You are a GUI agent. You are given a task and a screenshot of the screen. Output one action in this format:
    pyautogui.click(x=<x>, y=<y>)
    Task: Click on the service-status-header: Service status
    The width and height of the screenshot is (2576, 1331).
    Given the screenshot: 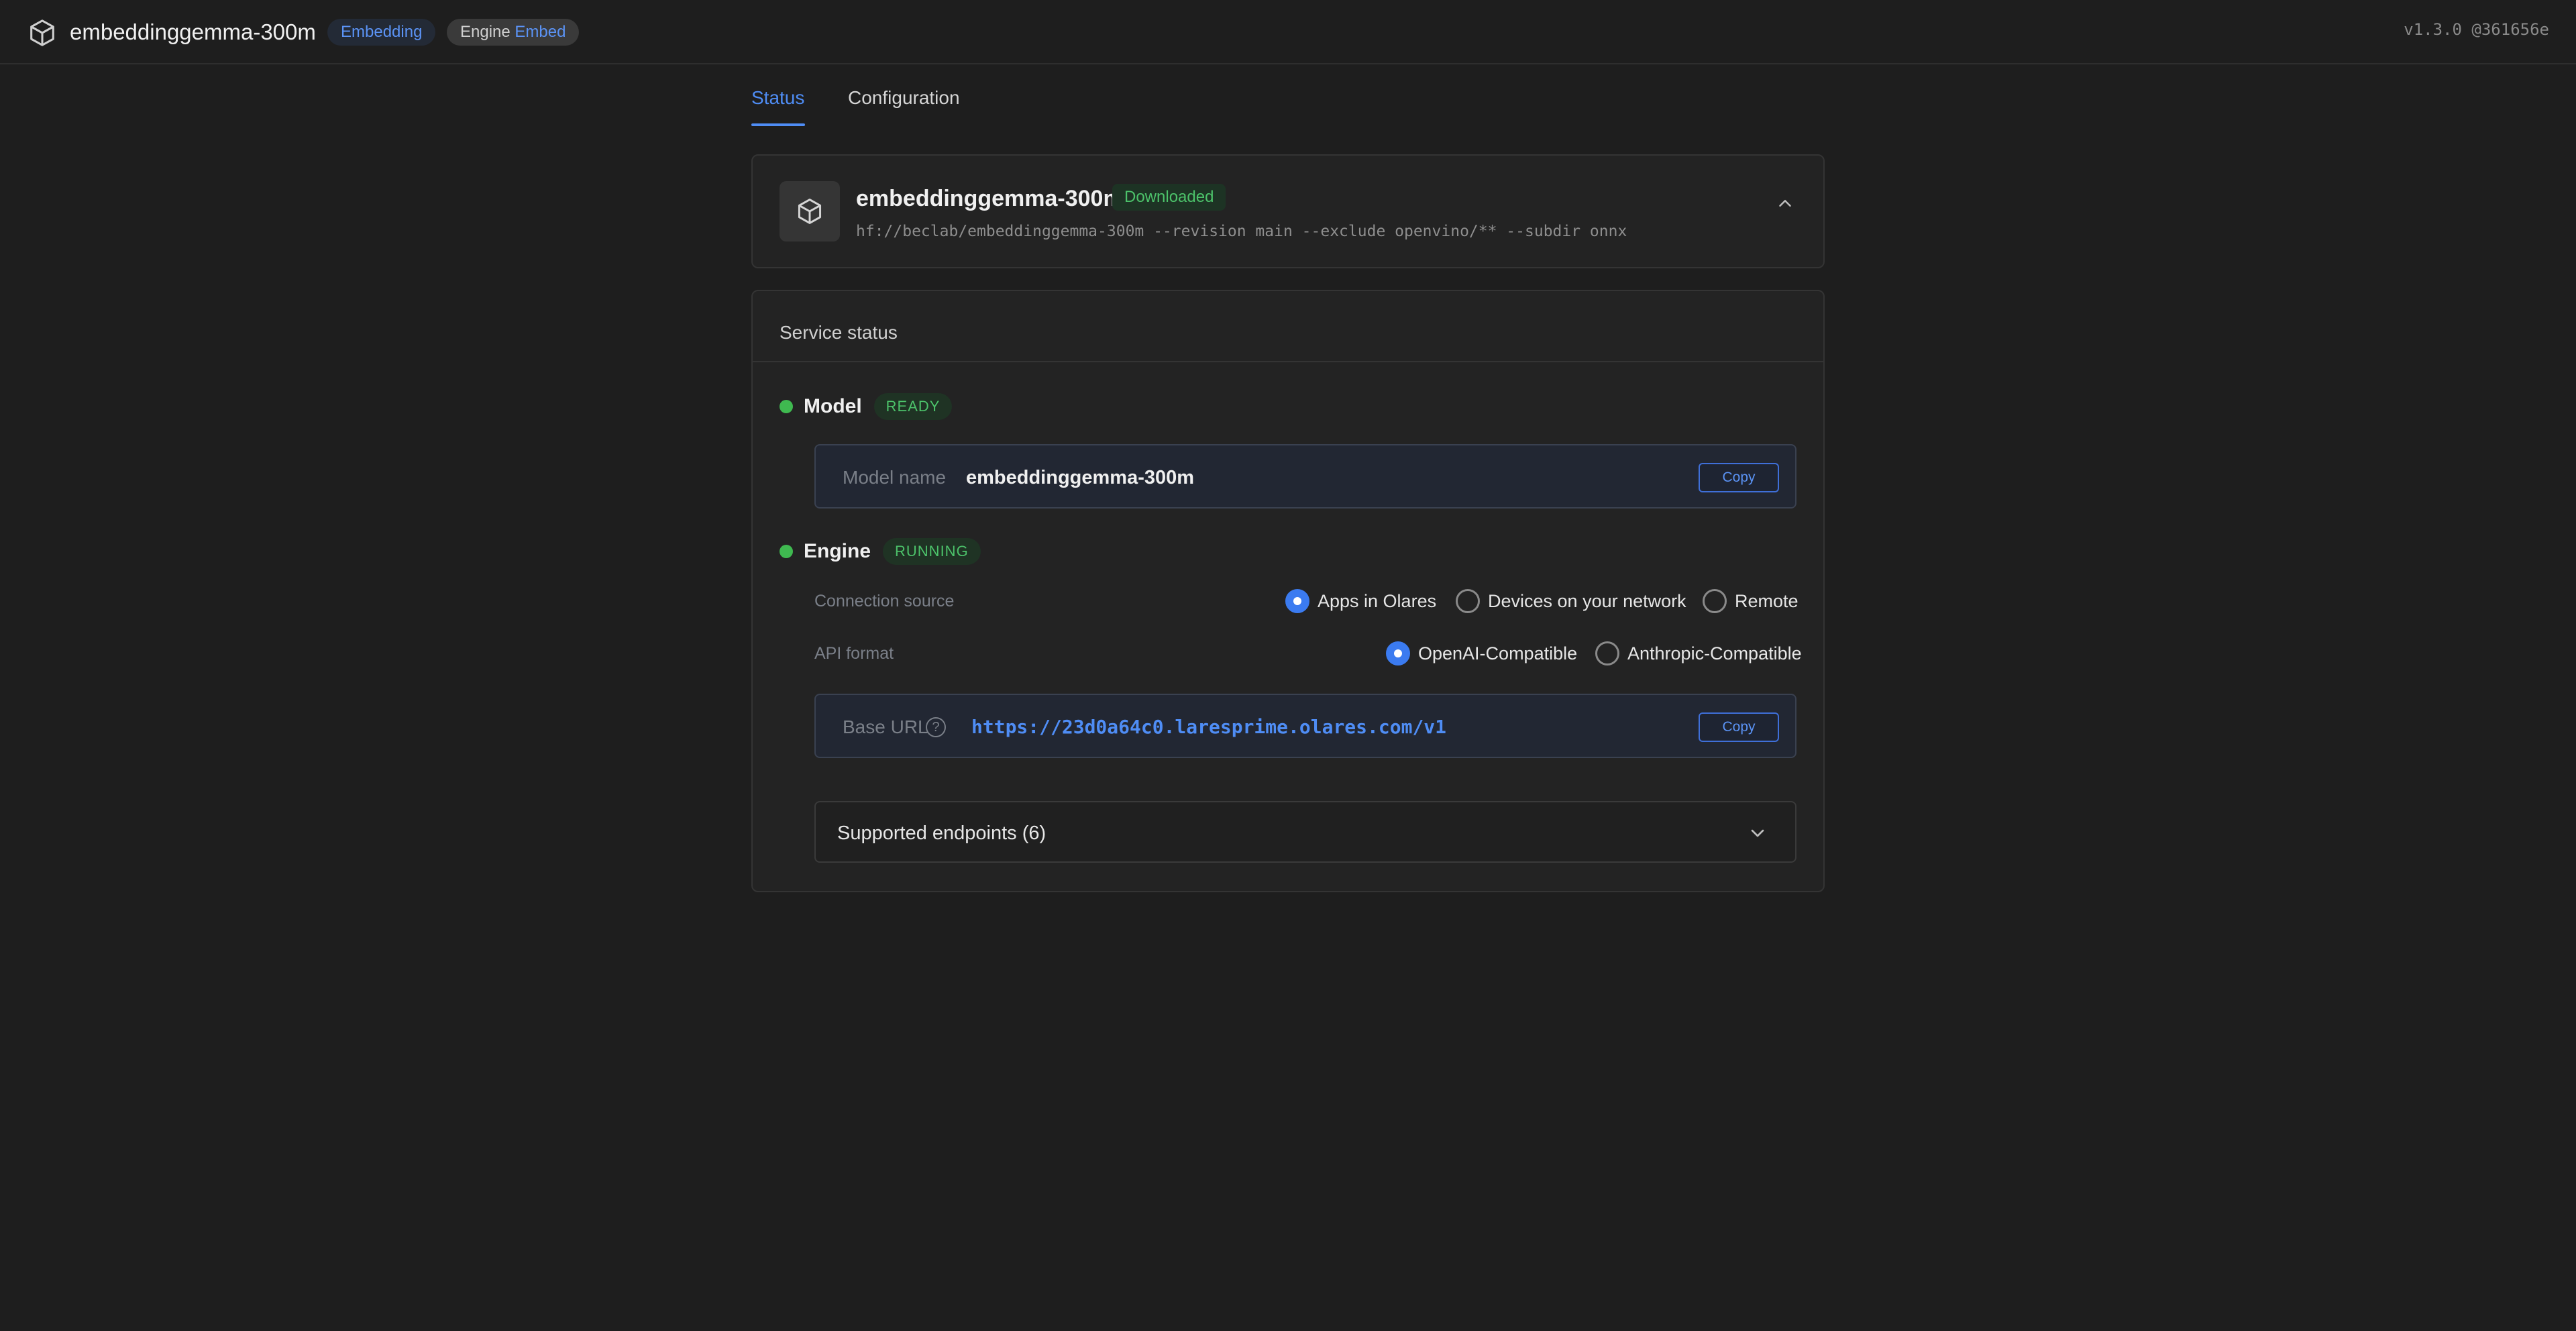 What is the action you would take?
    pyautogui.click(x=1288, y=326)
    